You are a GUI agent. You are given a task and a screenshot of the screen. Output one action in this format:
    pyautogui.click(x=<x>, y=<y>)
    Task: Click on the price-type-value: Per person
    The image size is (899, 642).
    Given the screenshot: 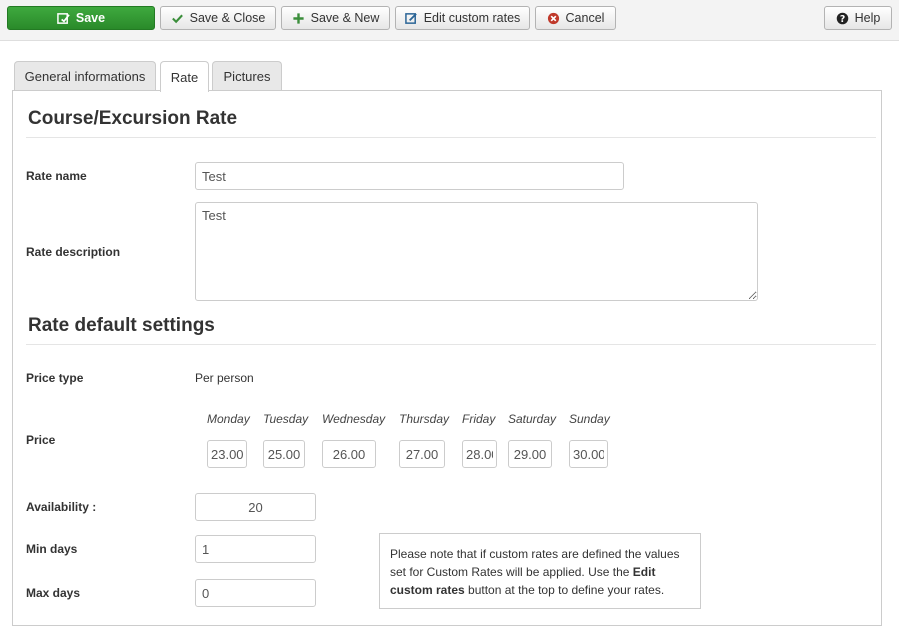 What is the action you would take?
    pyautogui.click(x=224, y=378)
    